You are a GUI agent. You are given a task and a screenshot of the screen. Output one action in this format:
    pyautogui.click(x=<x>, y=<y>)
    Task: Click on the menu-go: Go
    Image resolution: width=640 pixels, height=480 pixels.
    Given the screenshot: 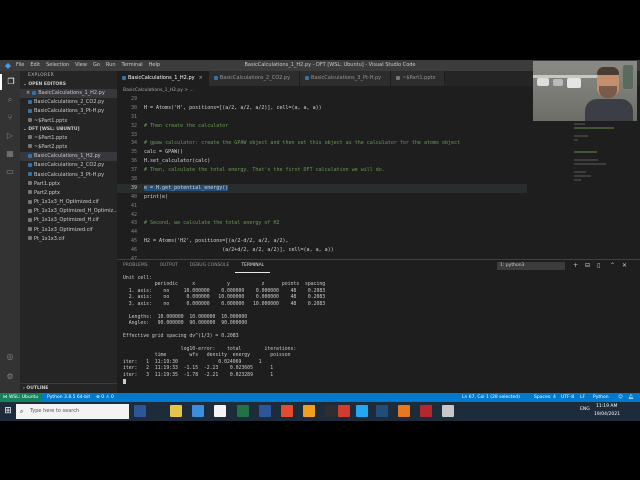 What is the action you would take?
    pyautogui.click(x=96, y=65)
    